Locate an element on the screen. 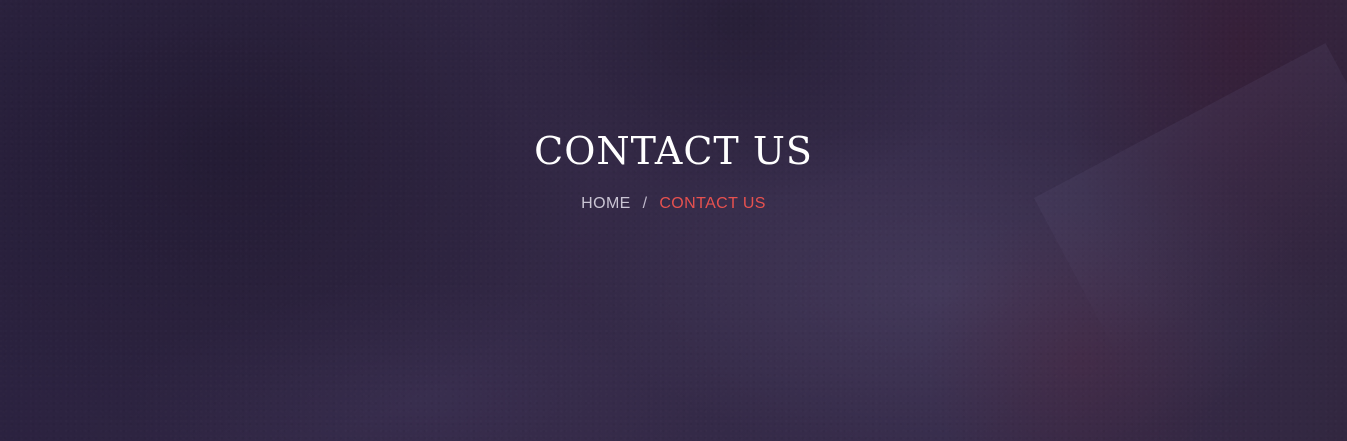 The width and height of the screenshot is (1347, 441). breadcrumb-current-page: CONTACT US is located at coordinates (712, 203).